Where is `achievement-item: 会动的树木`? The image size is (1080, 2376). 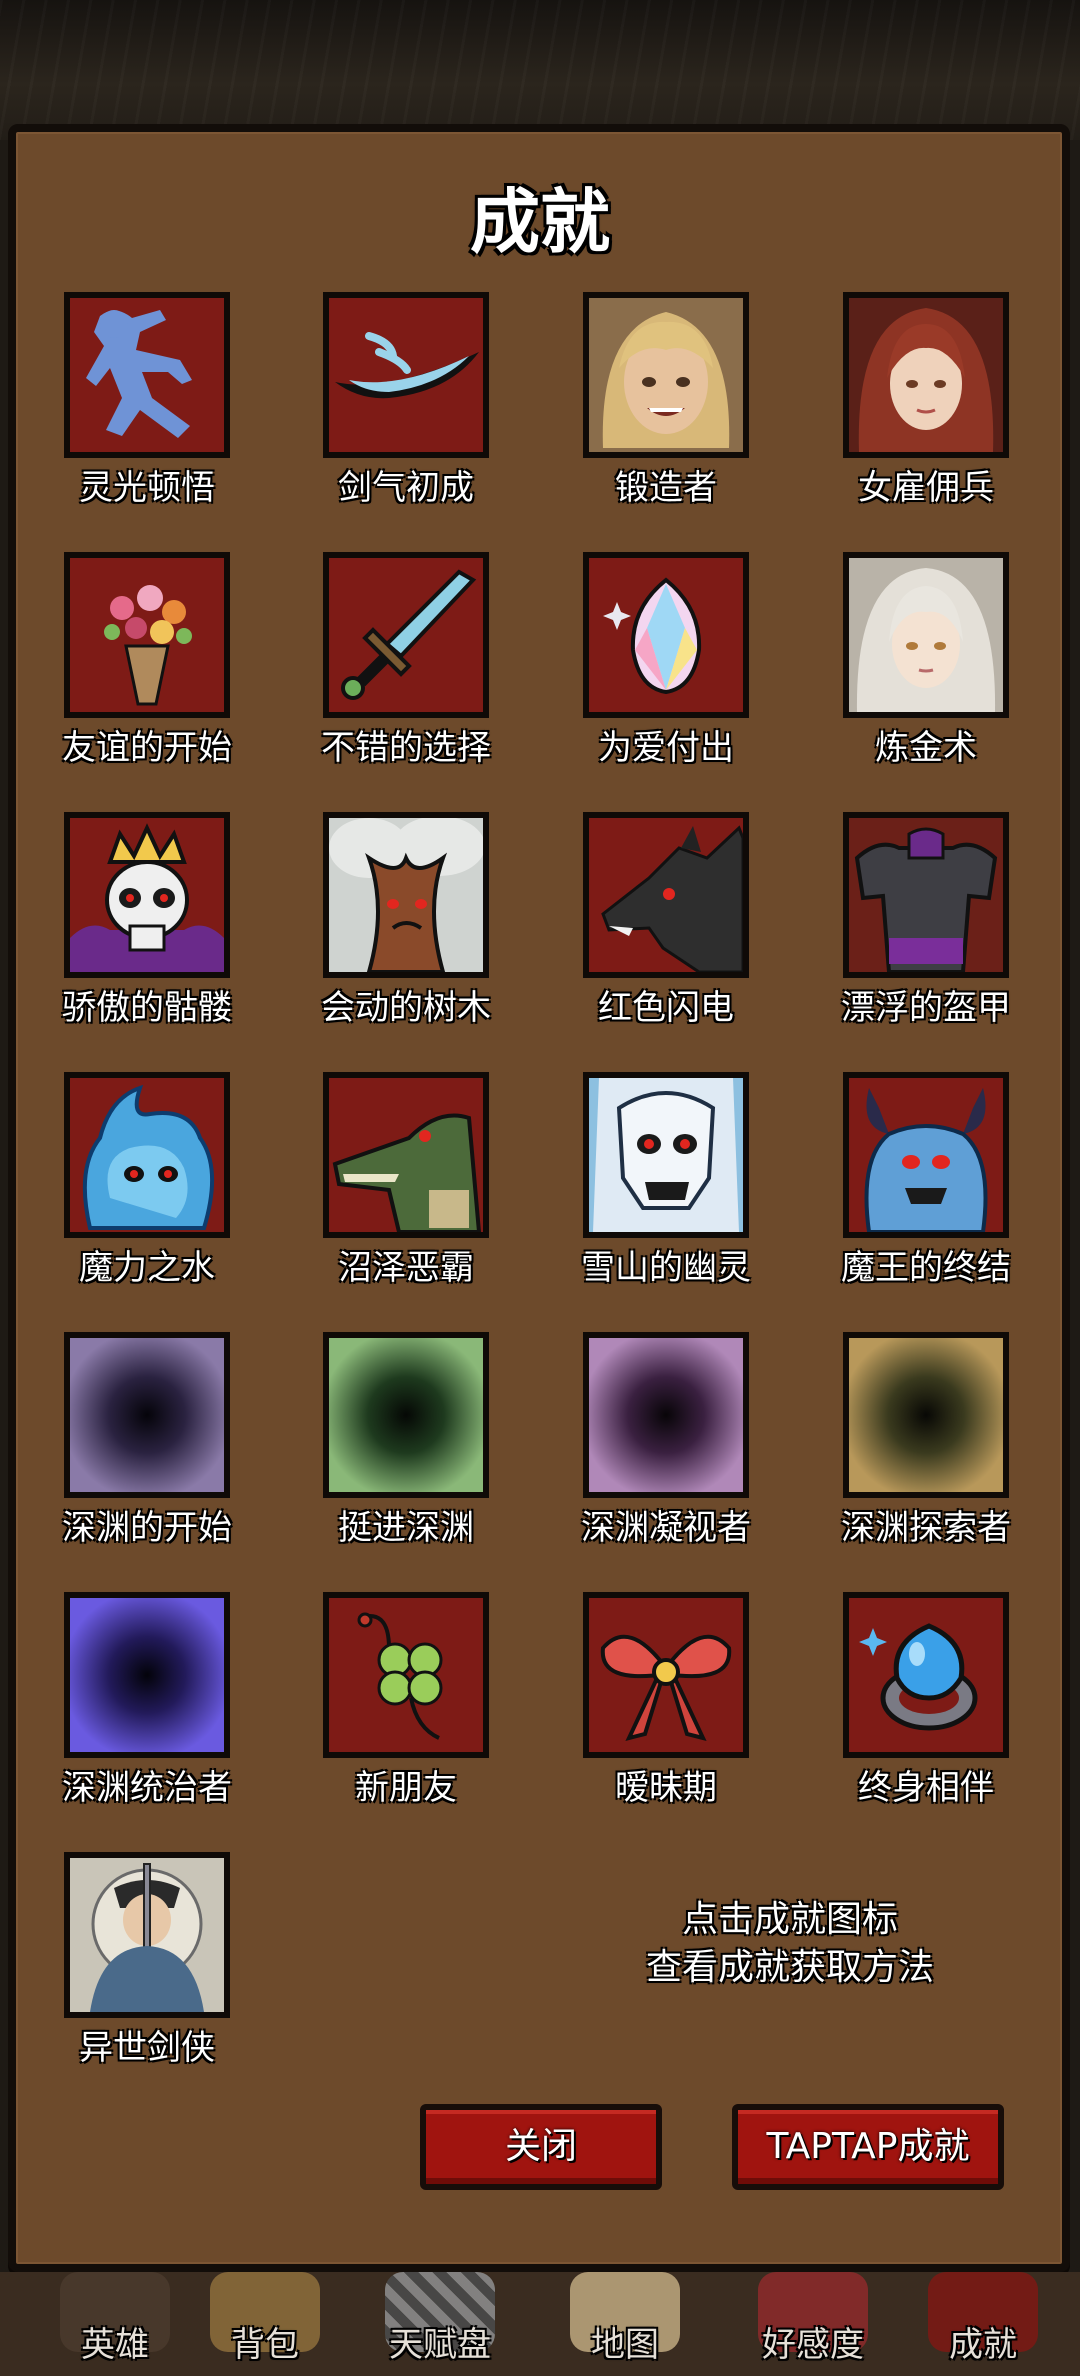
achievement-item: 会动的树木 is located at coordinates (389, 942).